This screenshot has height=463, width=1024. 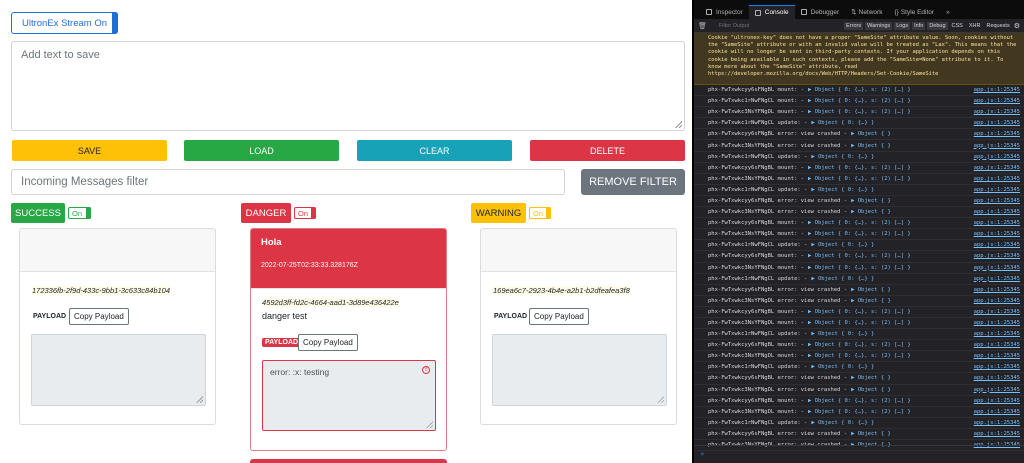 What do you see at coordinates (914, 12) in the screenshot?
I see `tab-style-editor: {} Style Editor` at bounding box center [914, 12].